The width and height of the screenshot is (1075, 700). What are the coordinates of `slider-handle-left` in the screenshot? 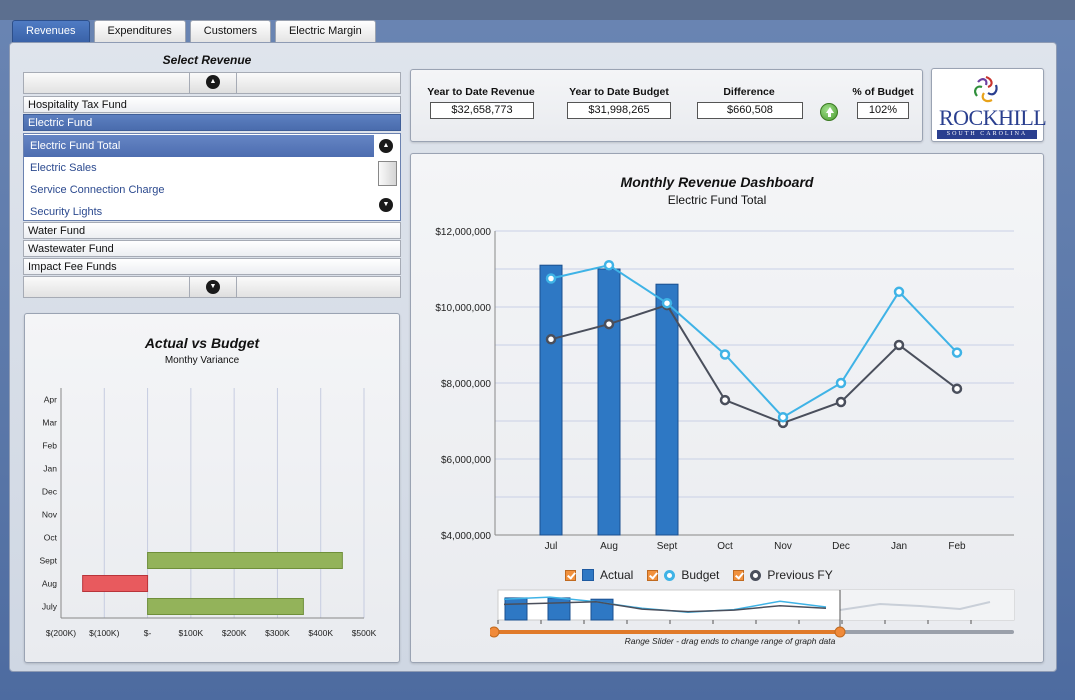 It's located at (495, 632).